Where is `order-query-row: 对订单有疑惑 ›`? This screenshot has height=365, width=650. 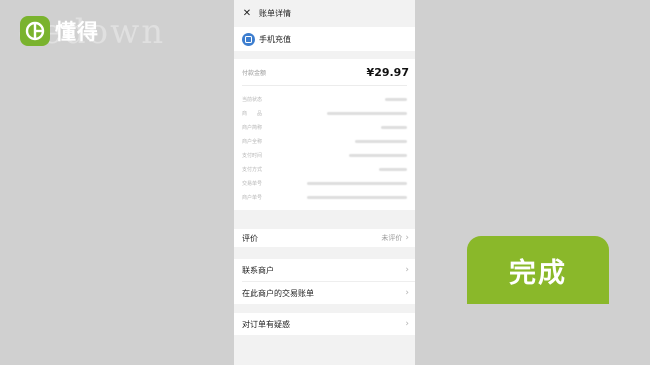
order-query-row: 对订单有疑惑 › is located at coordinates (324, 324).